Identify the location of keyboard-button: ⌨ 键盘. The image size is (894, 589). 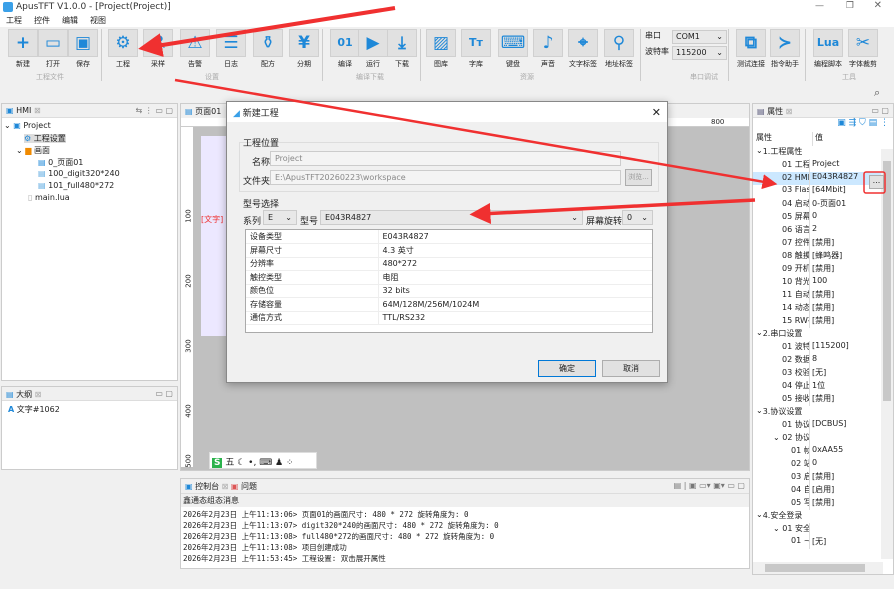
(513, 49).